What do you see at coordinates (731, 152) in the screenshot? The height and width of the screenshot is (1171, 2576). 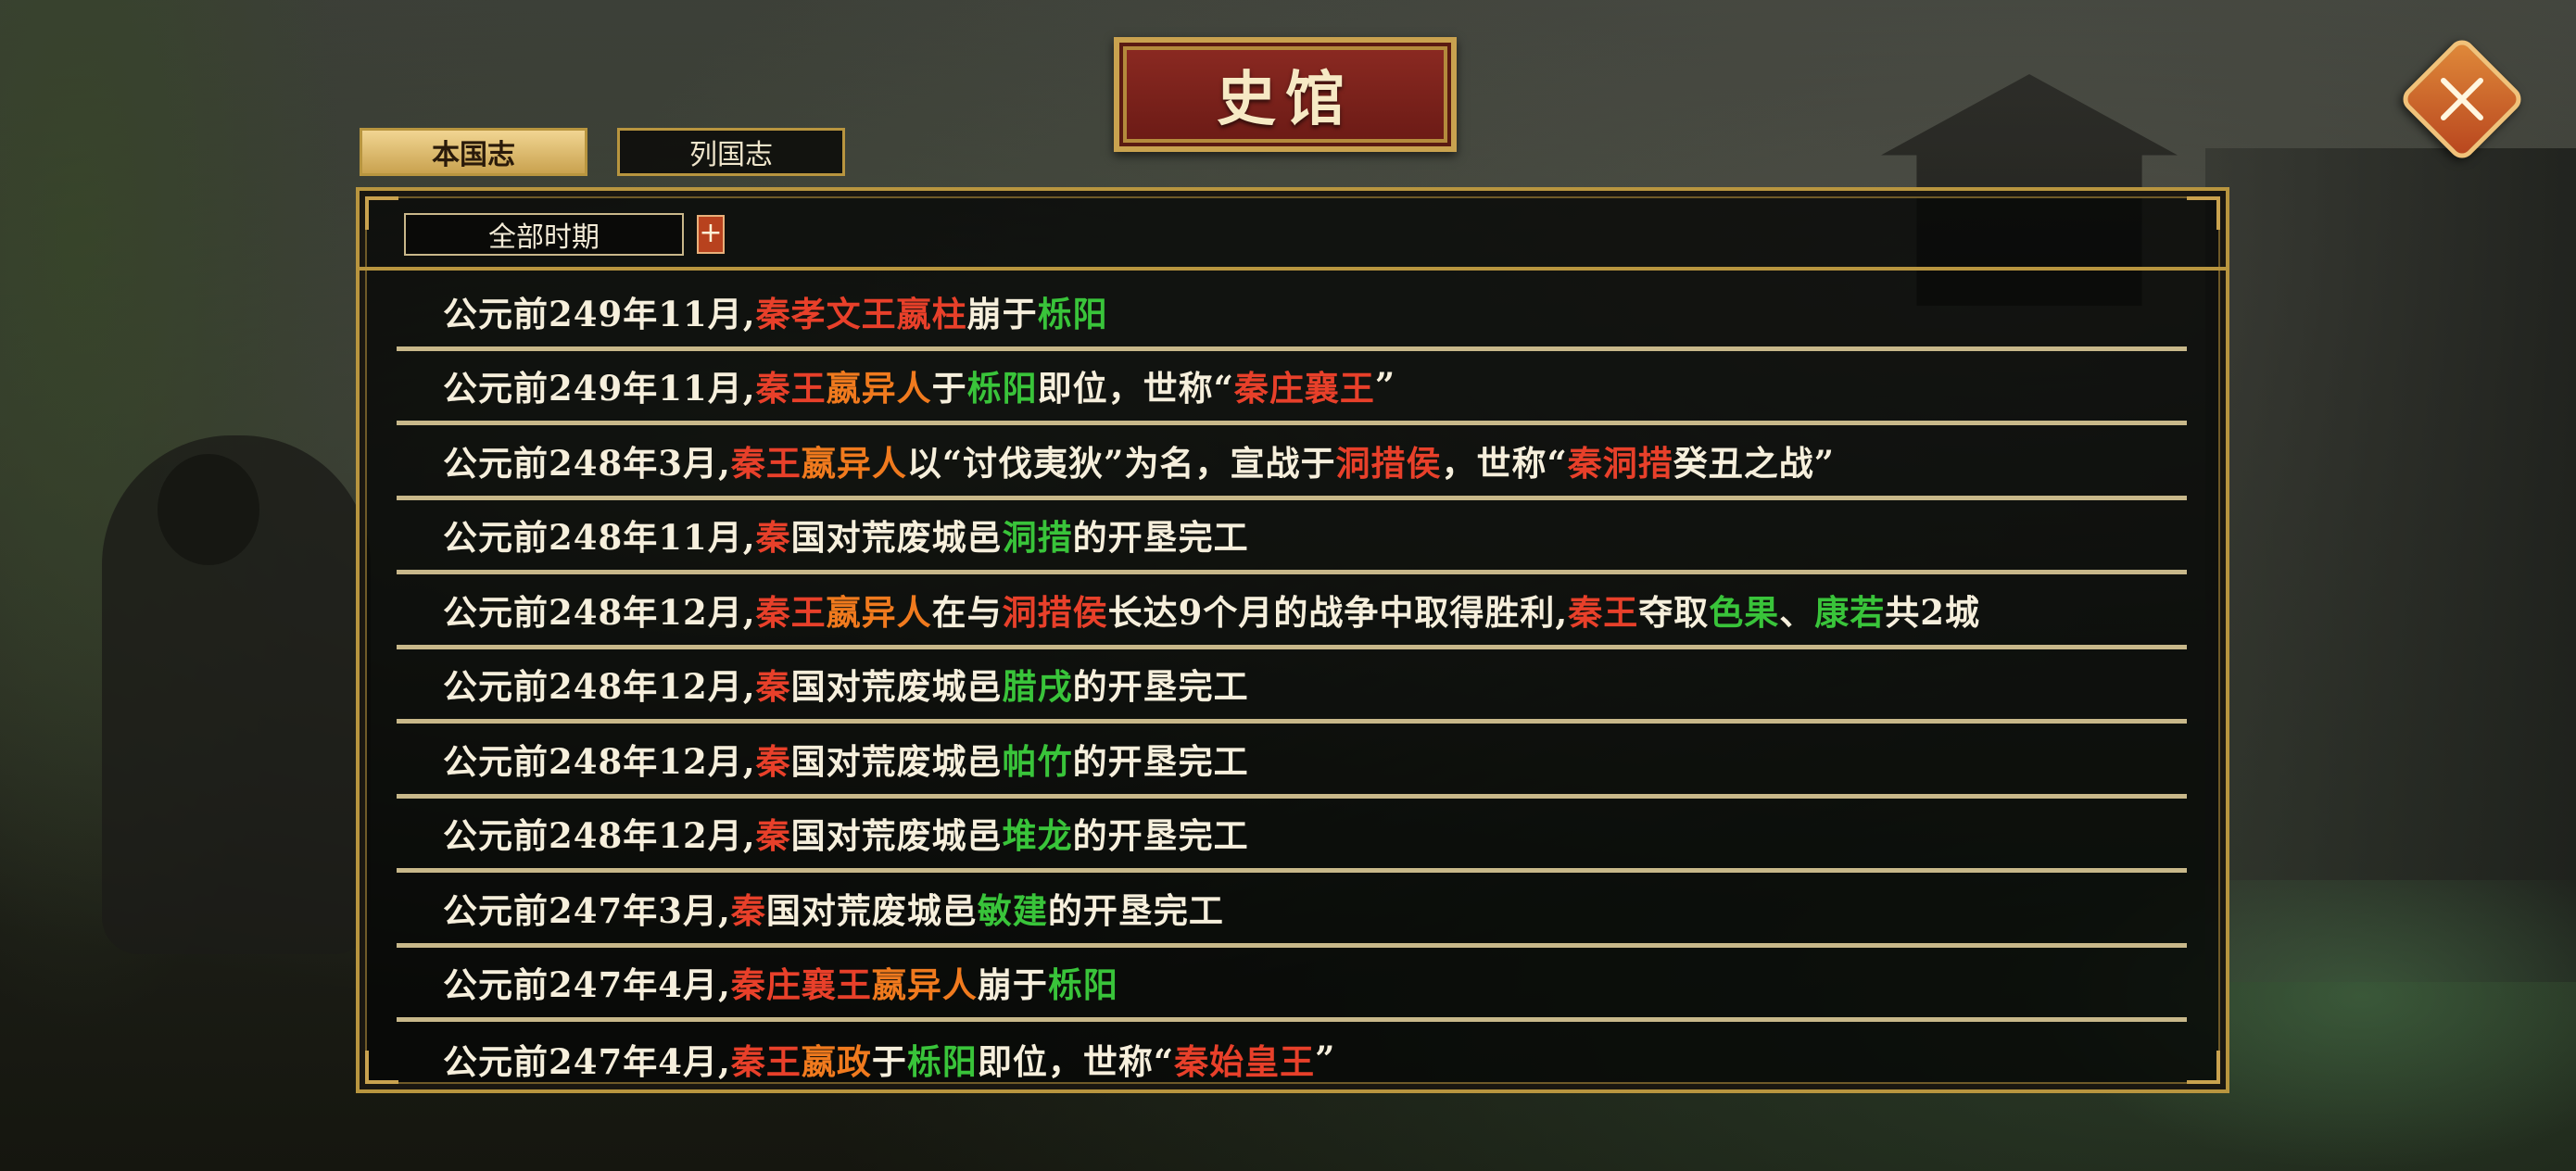 I see `tab-states-history: 列国志` at bounding box center [731, 152].